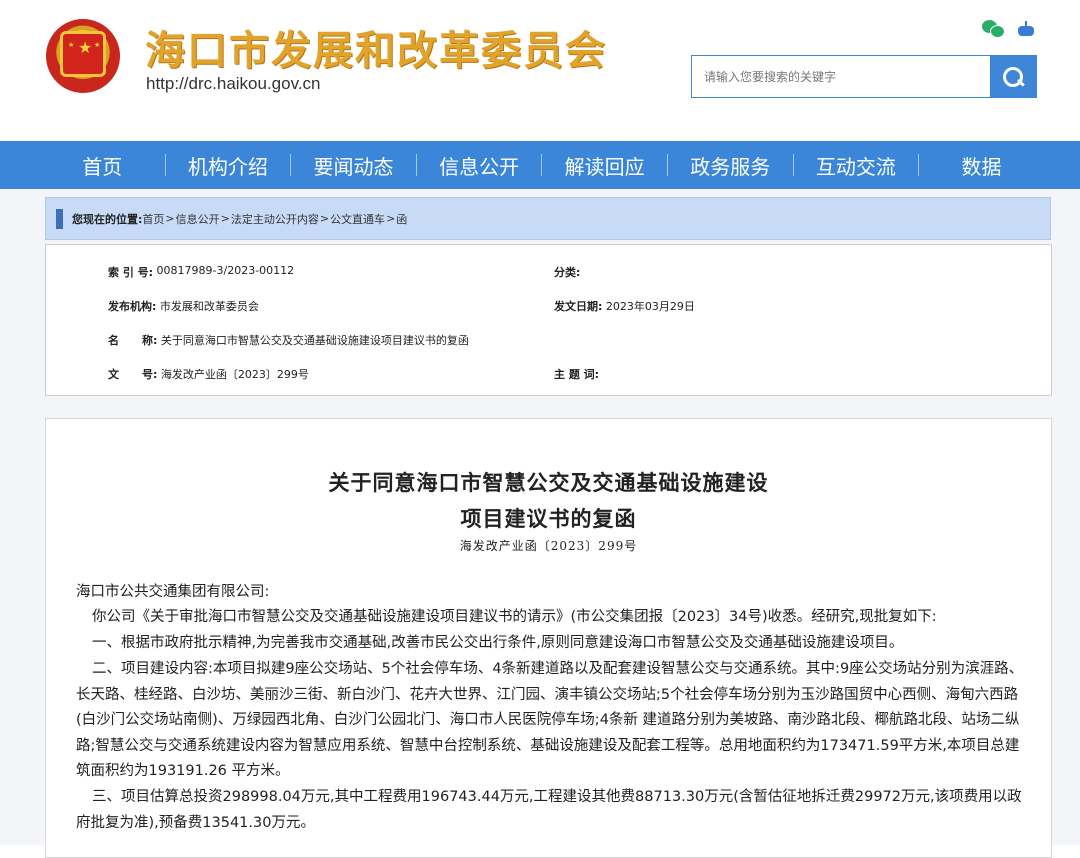 Image resolution: width=1080 pixels, height=858 pixels. I want to click on meta-date: 发文日期: 2023年03月29日, so click(624, 306).